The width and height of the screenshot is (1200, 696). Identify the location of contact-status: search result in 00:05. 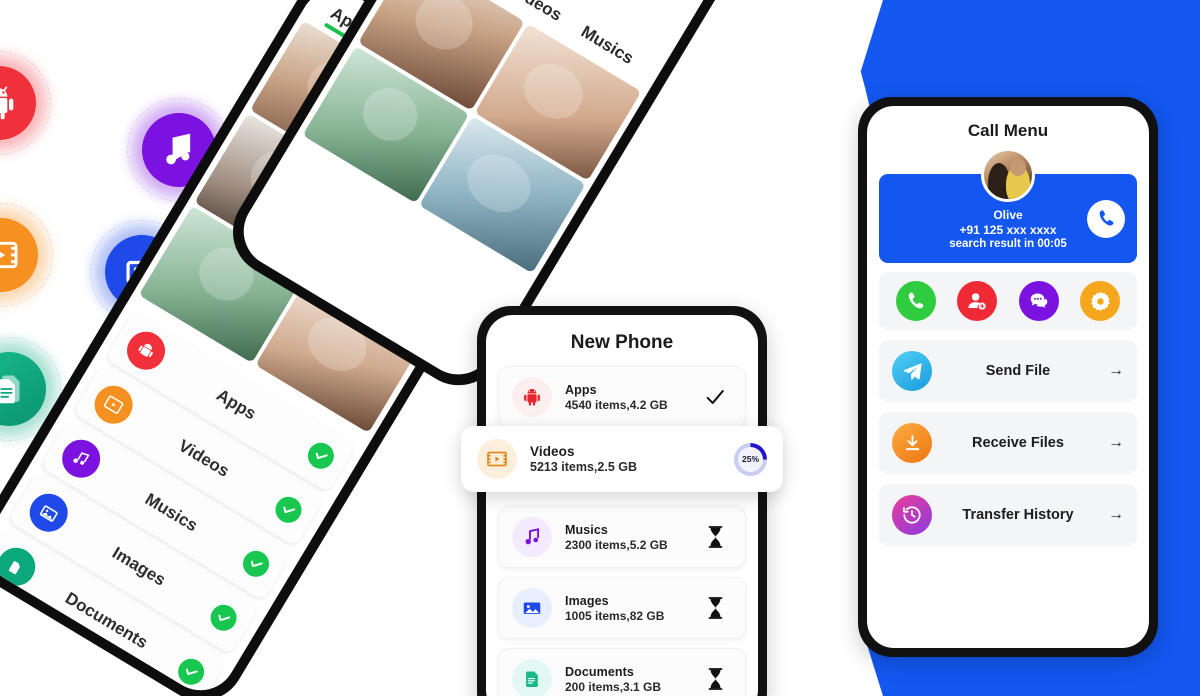
(1008, 244).